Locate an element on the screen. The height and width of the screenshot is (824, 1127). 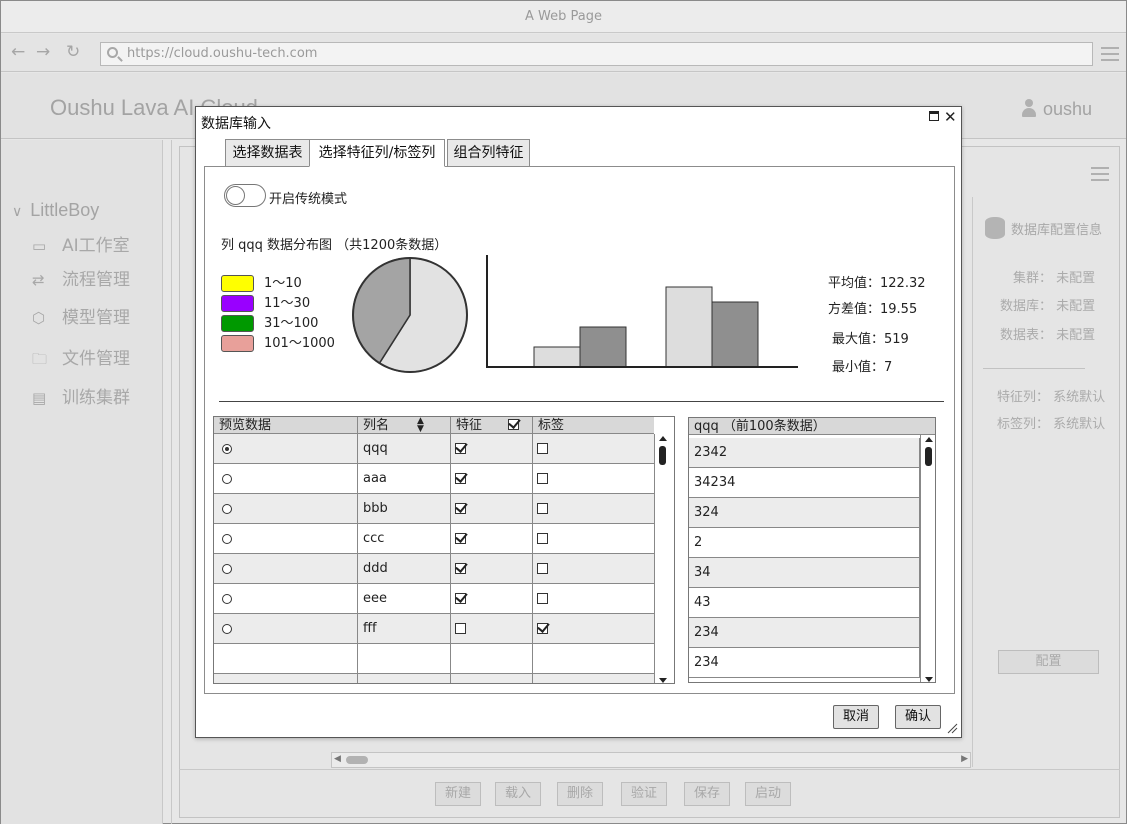
preview-header-text: qqq （前100条数据） is located at coordinates (760, 426).